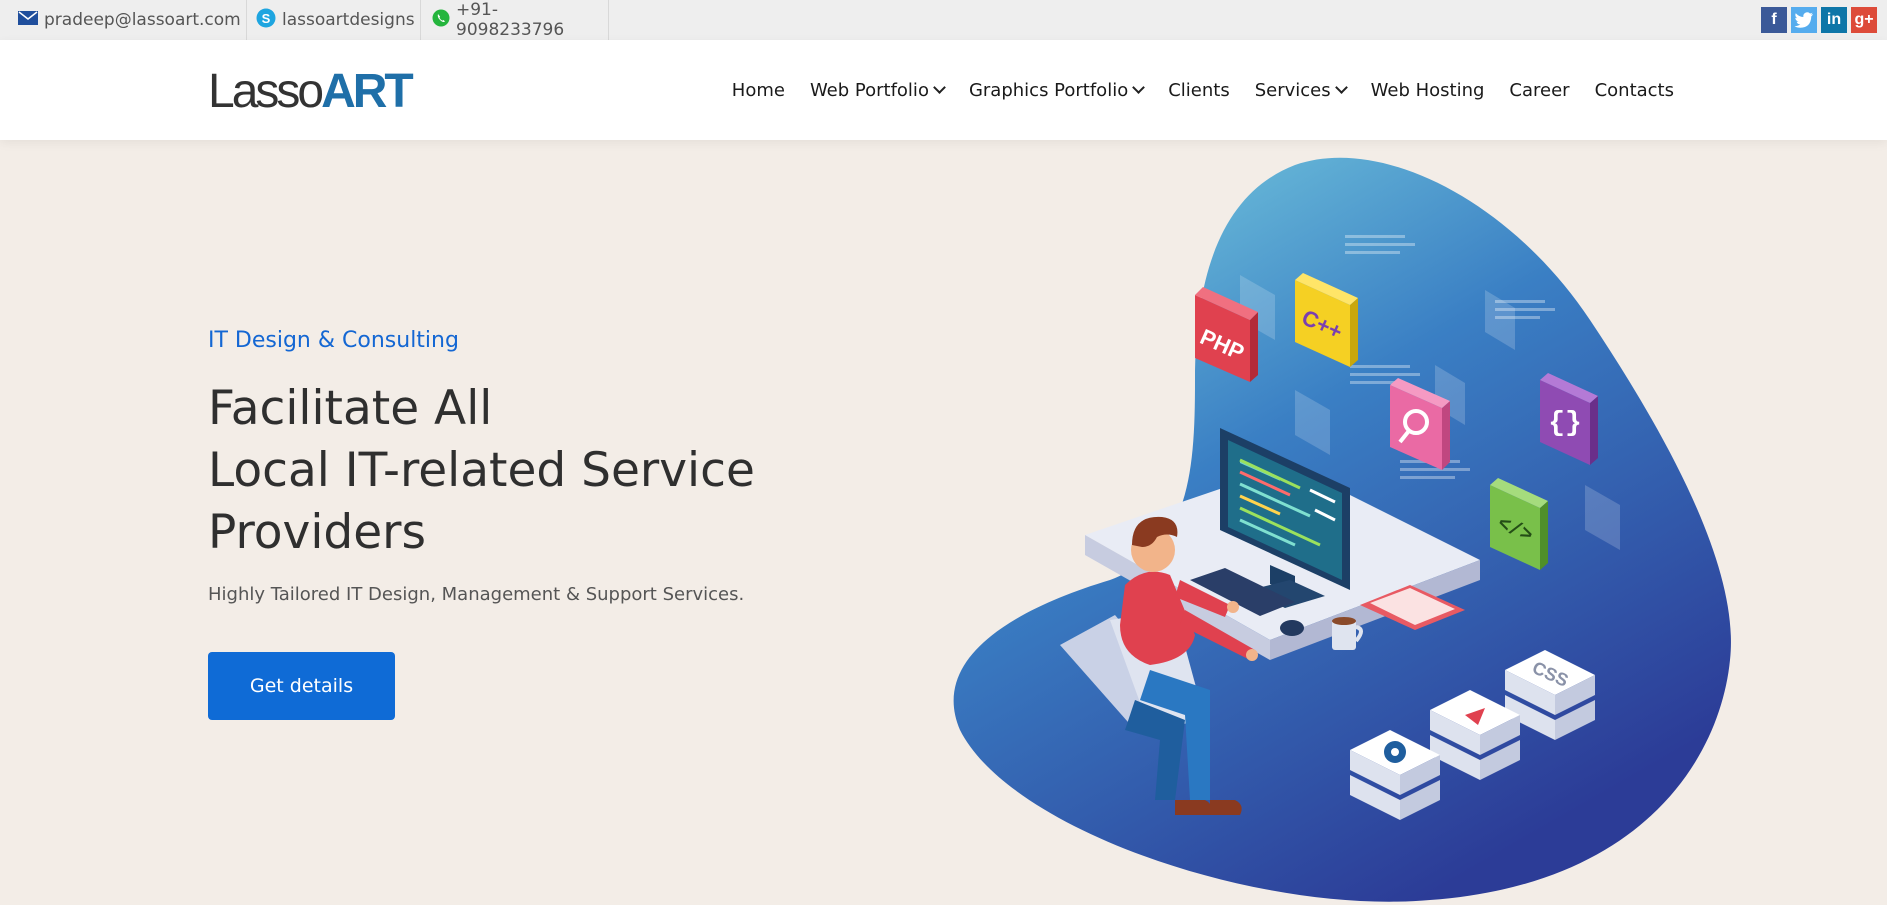 The width and height of the screenshot is (1887, 914). Describe the element at coordinates (1834, 20) in the screenshot. I see `linkedin-icon: in` at that location.